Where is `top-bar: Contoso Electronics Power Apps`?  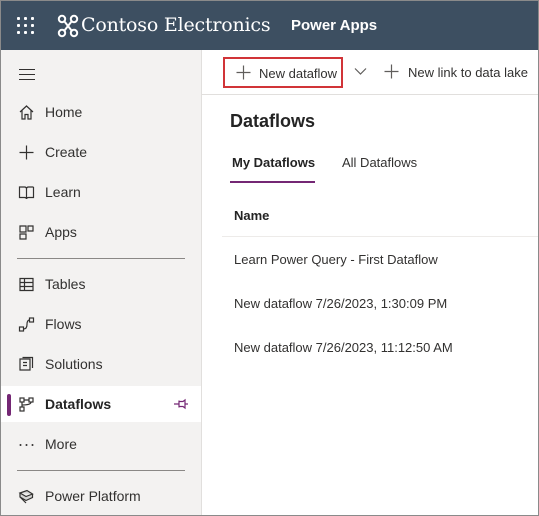
top-bar: Contoso Electronics Power Apps is located at coordinates (269, 25).